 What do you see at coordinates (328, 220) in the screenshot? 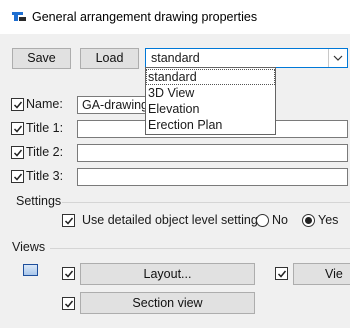
I see `yes-radio-label: Yes` at bounding box center [328, 220].